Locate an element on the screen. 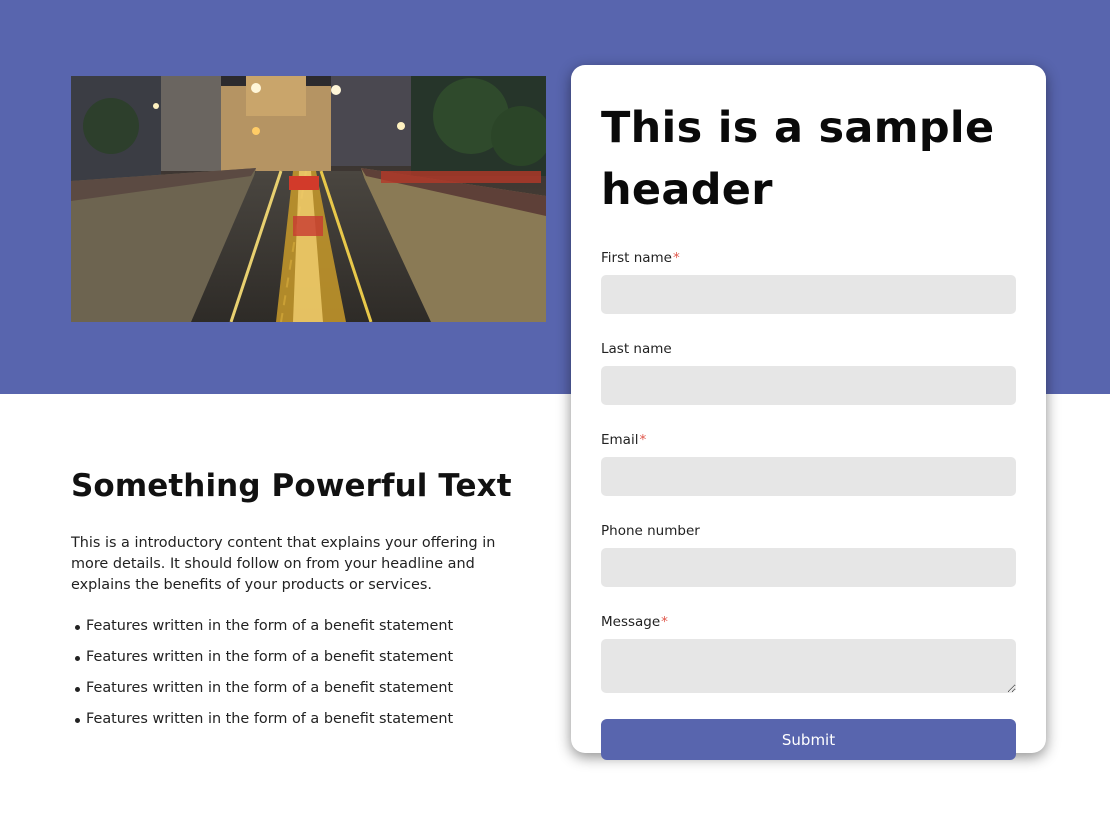 The width and height of the screenshot is (1110, 816). last-name-input is located at coordinates (808, 385).